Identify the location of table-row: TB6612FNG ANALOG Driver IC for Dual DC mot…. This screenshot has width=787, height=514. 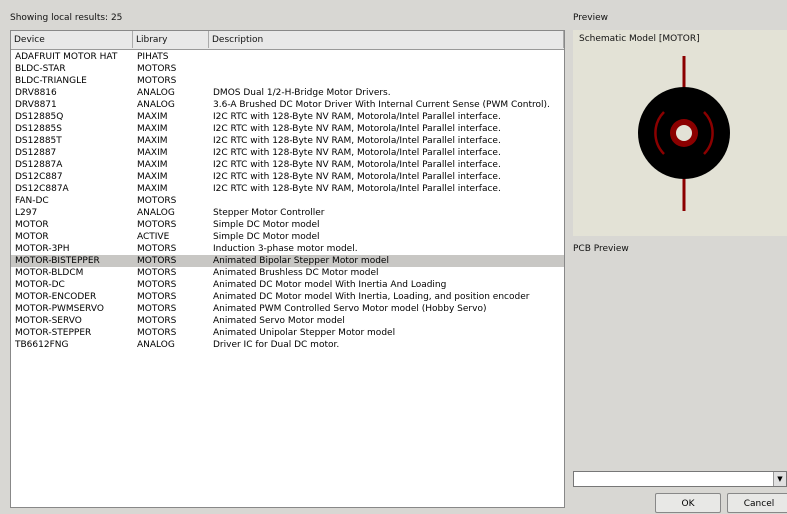
(287, 345).